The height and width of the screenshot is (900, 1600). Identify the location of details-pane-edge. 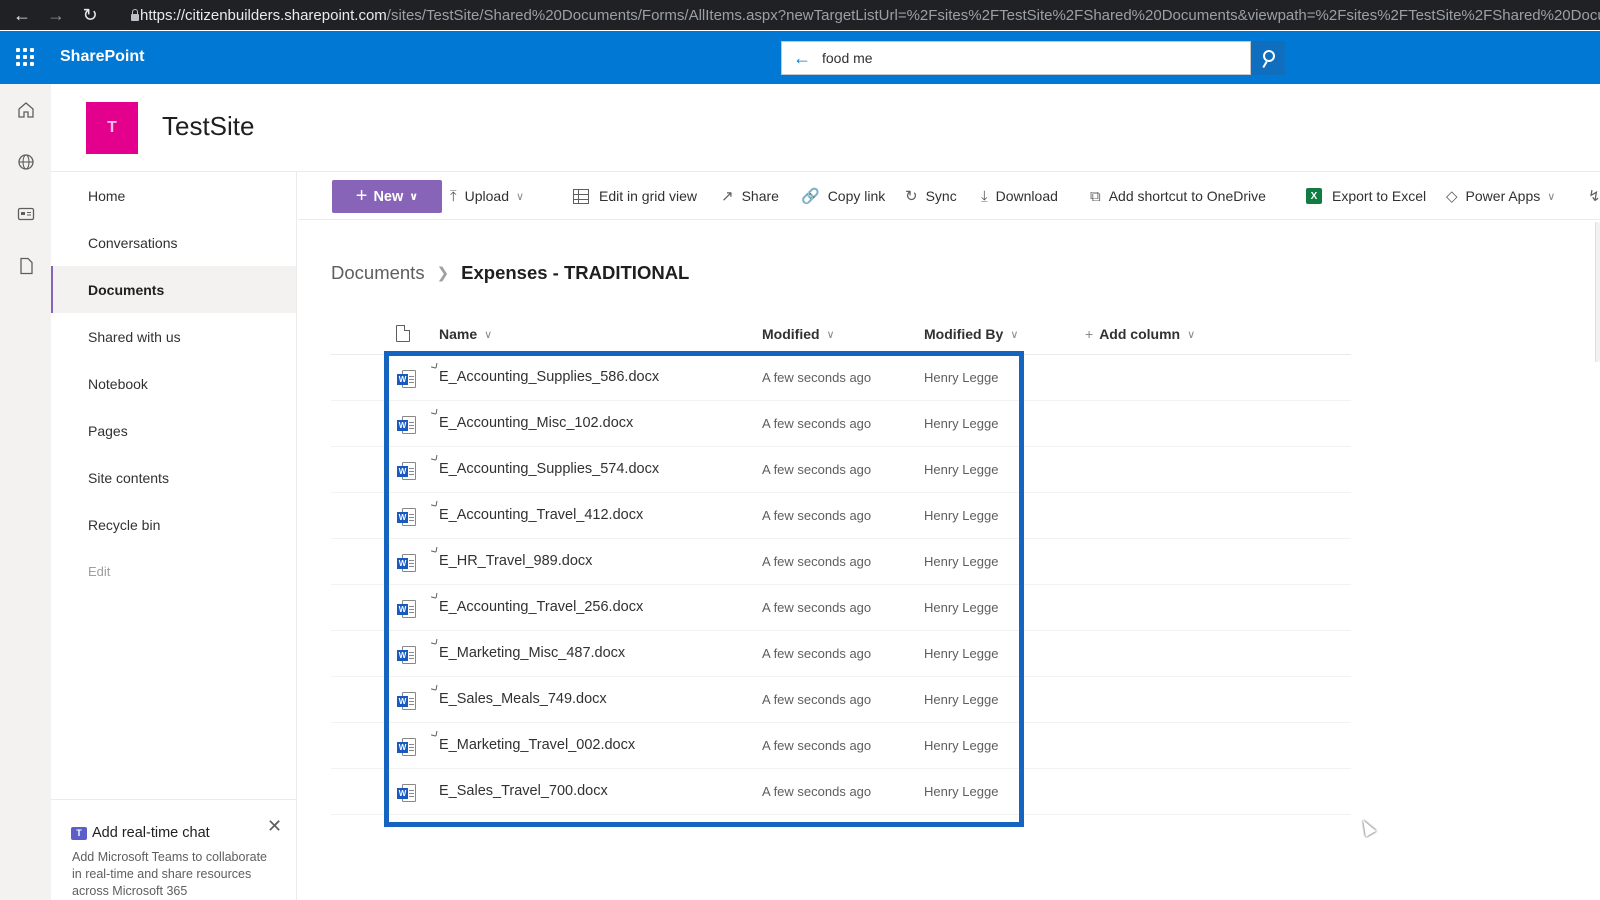
(1597, 292).